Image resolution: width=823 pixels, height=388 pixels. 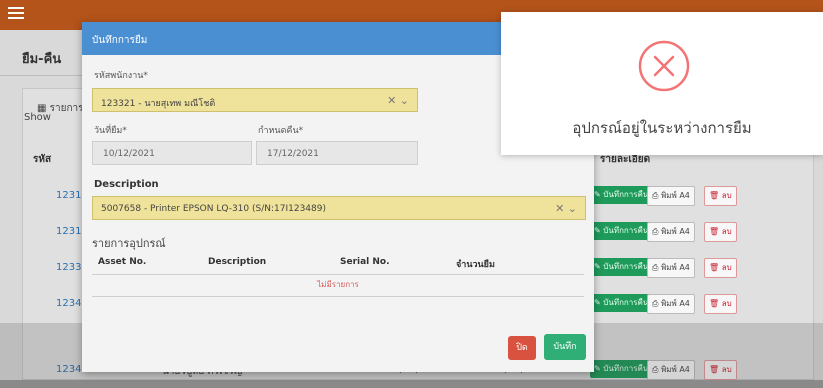 I want to click on error-circle-x-icon, so click(x=664, y=66).